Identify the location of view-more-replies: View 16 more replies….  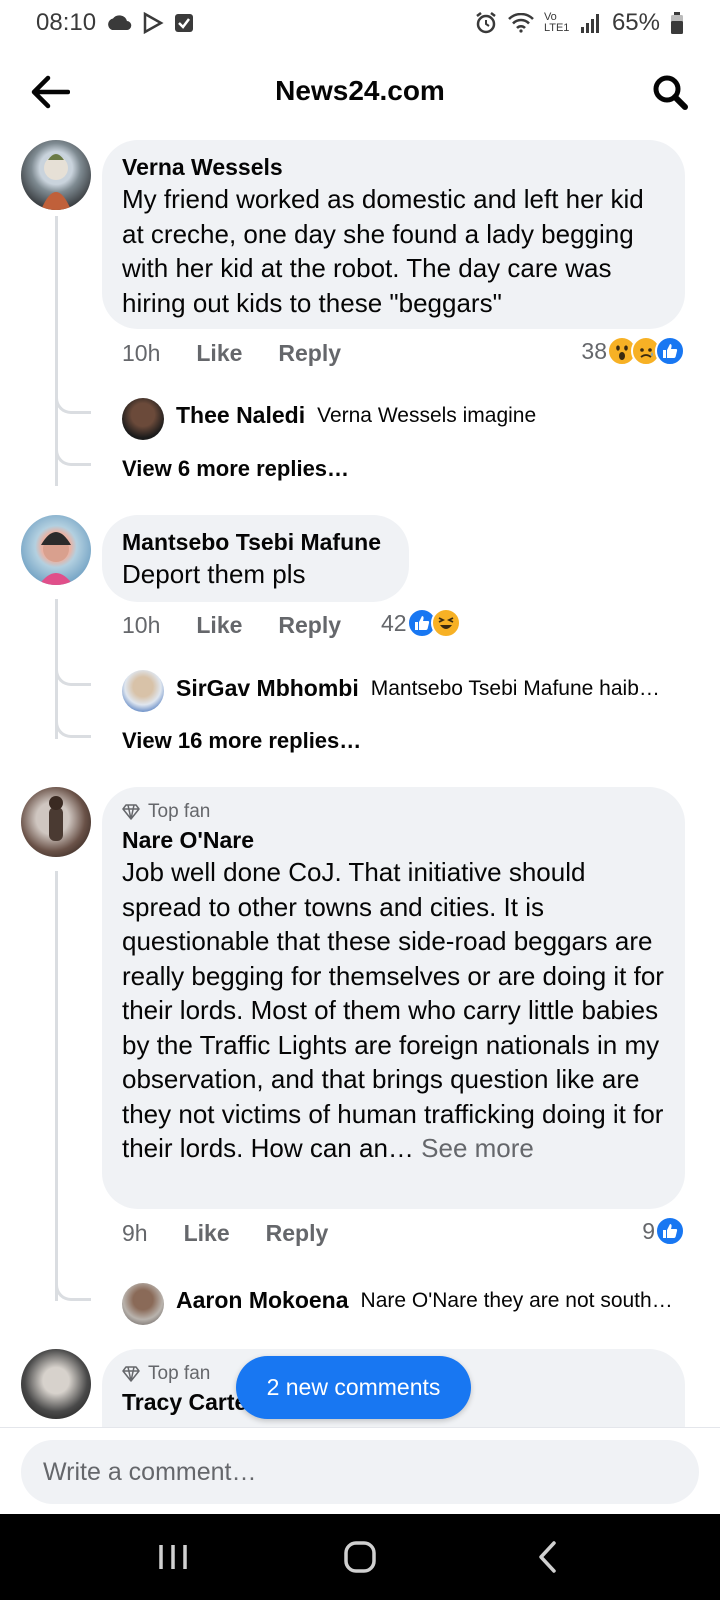
(241, 741).